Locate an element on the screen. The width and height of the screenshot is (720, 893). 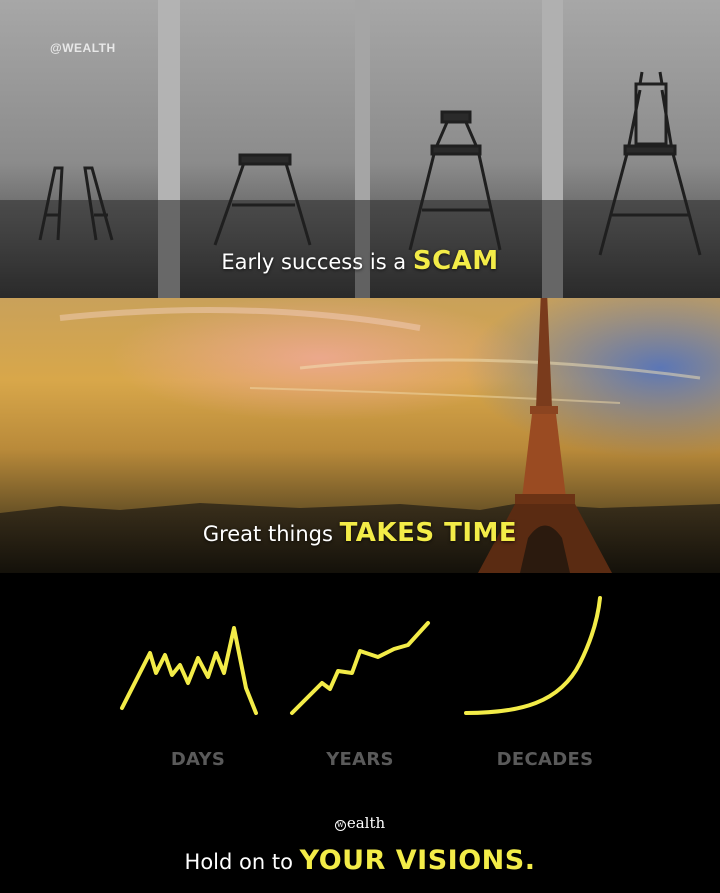
top-caption: Early success is a SCAM is located at coordinates (360, 261).